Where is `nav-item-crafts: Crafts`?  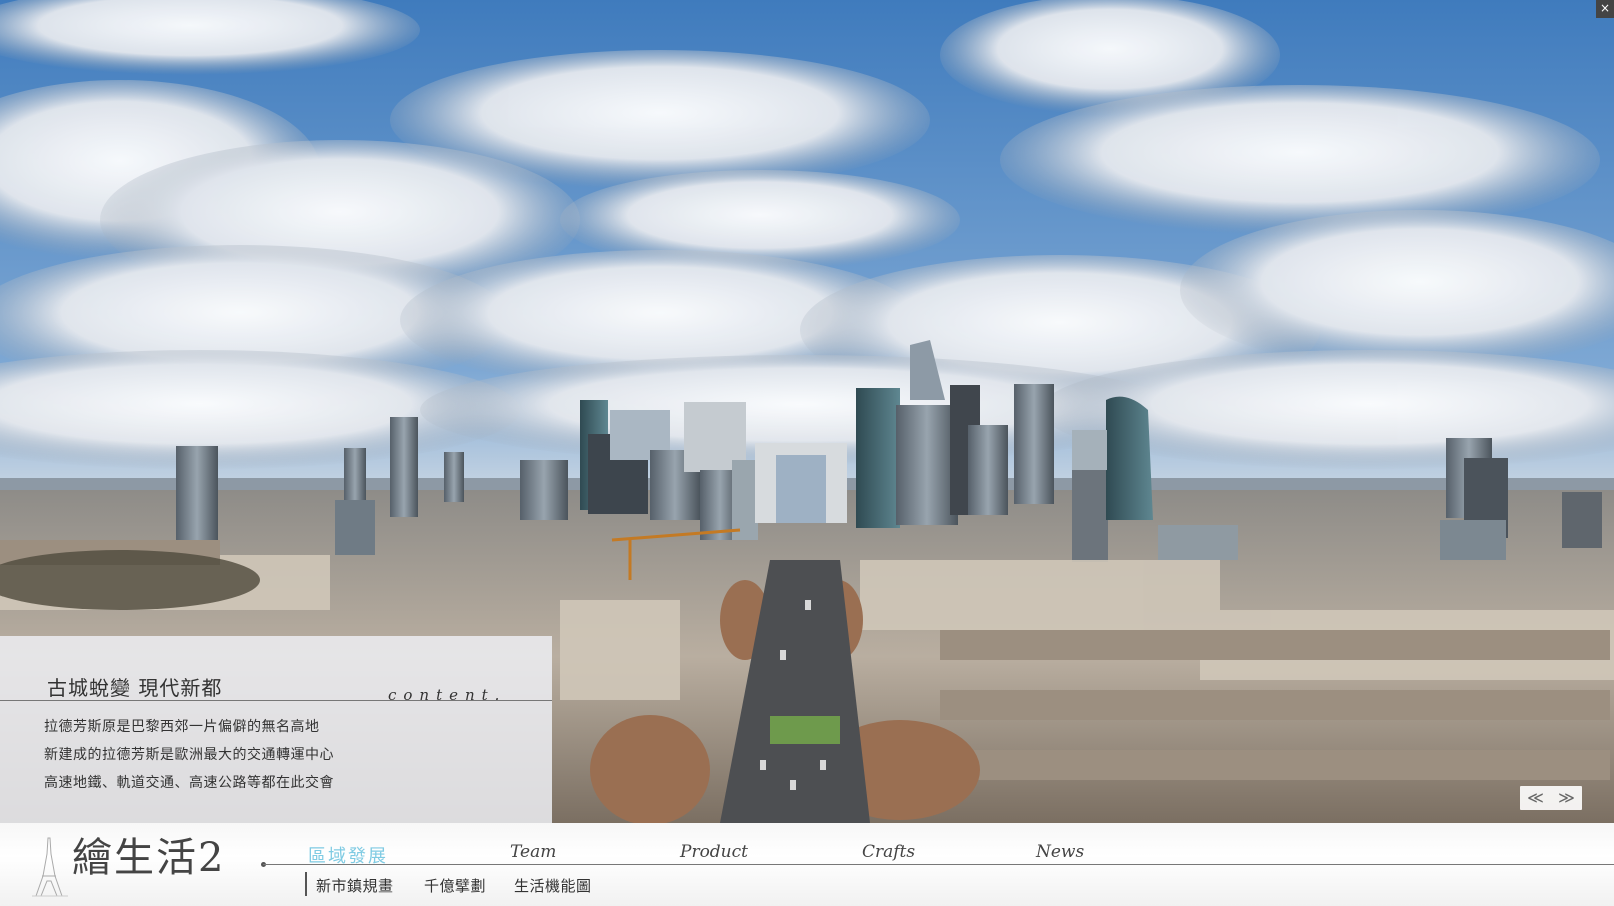
nav-item-crafts: Crafts is located at coordinates (888, 852).